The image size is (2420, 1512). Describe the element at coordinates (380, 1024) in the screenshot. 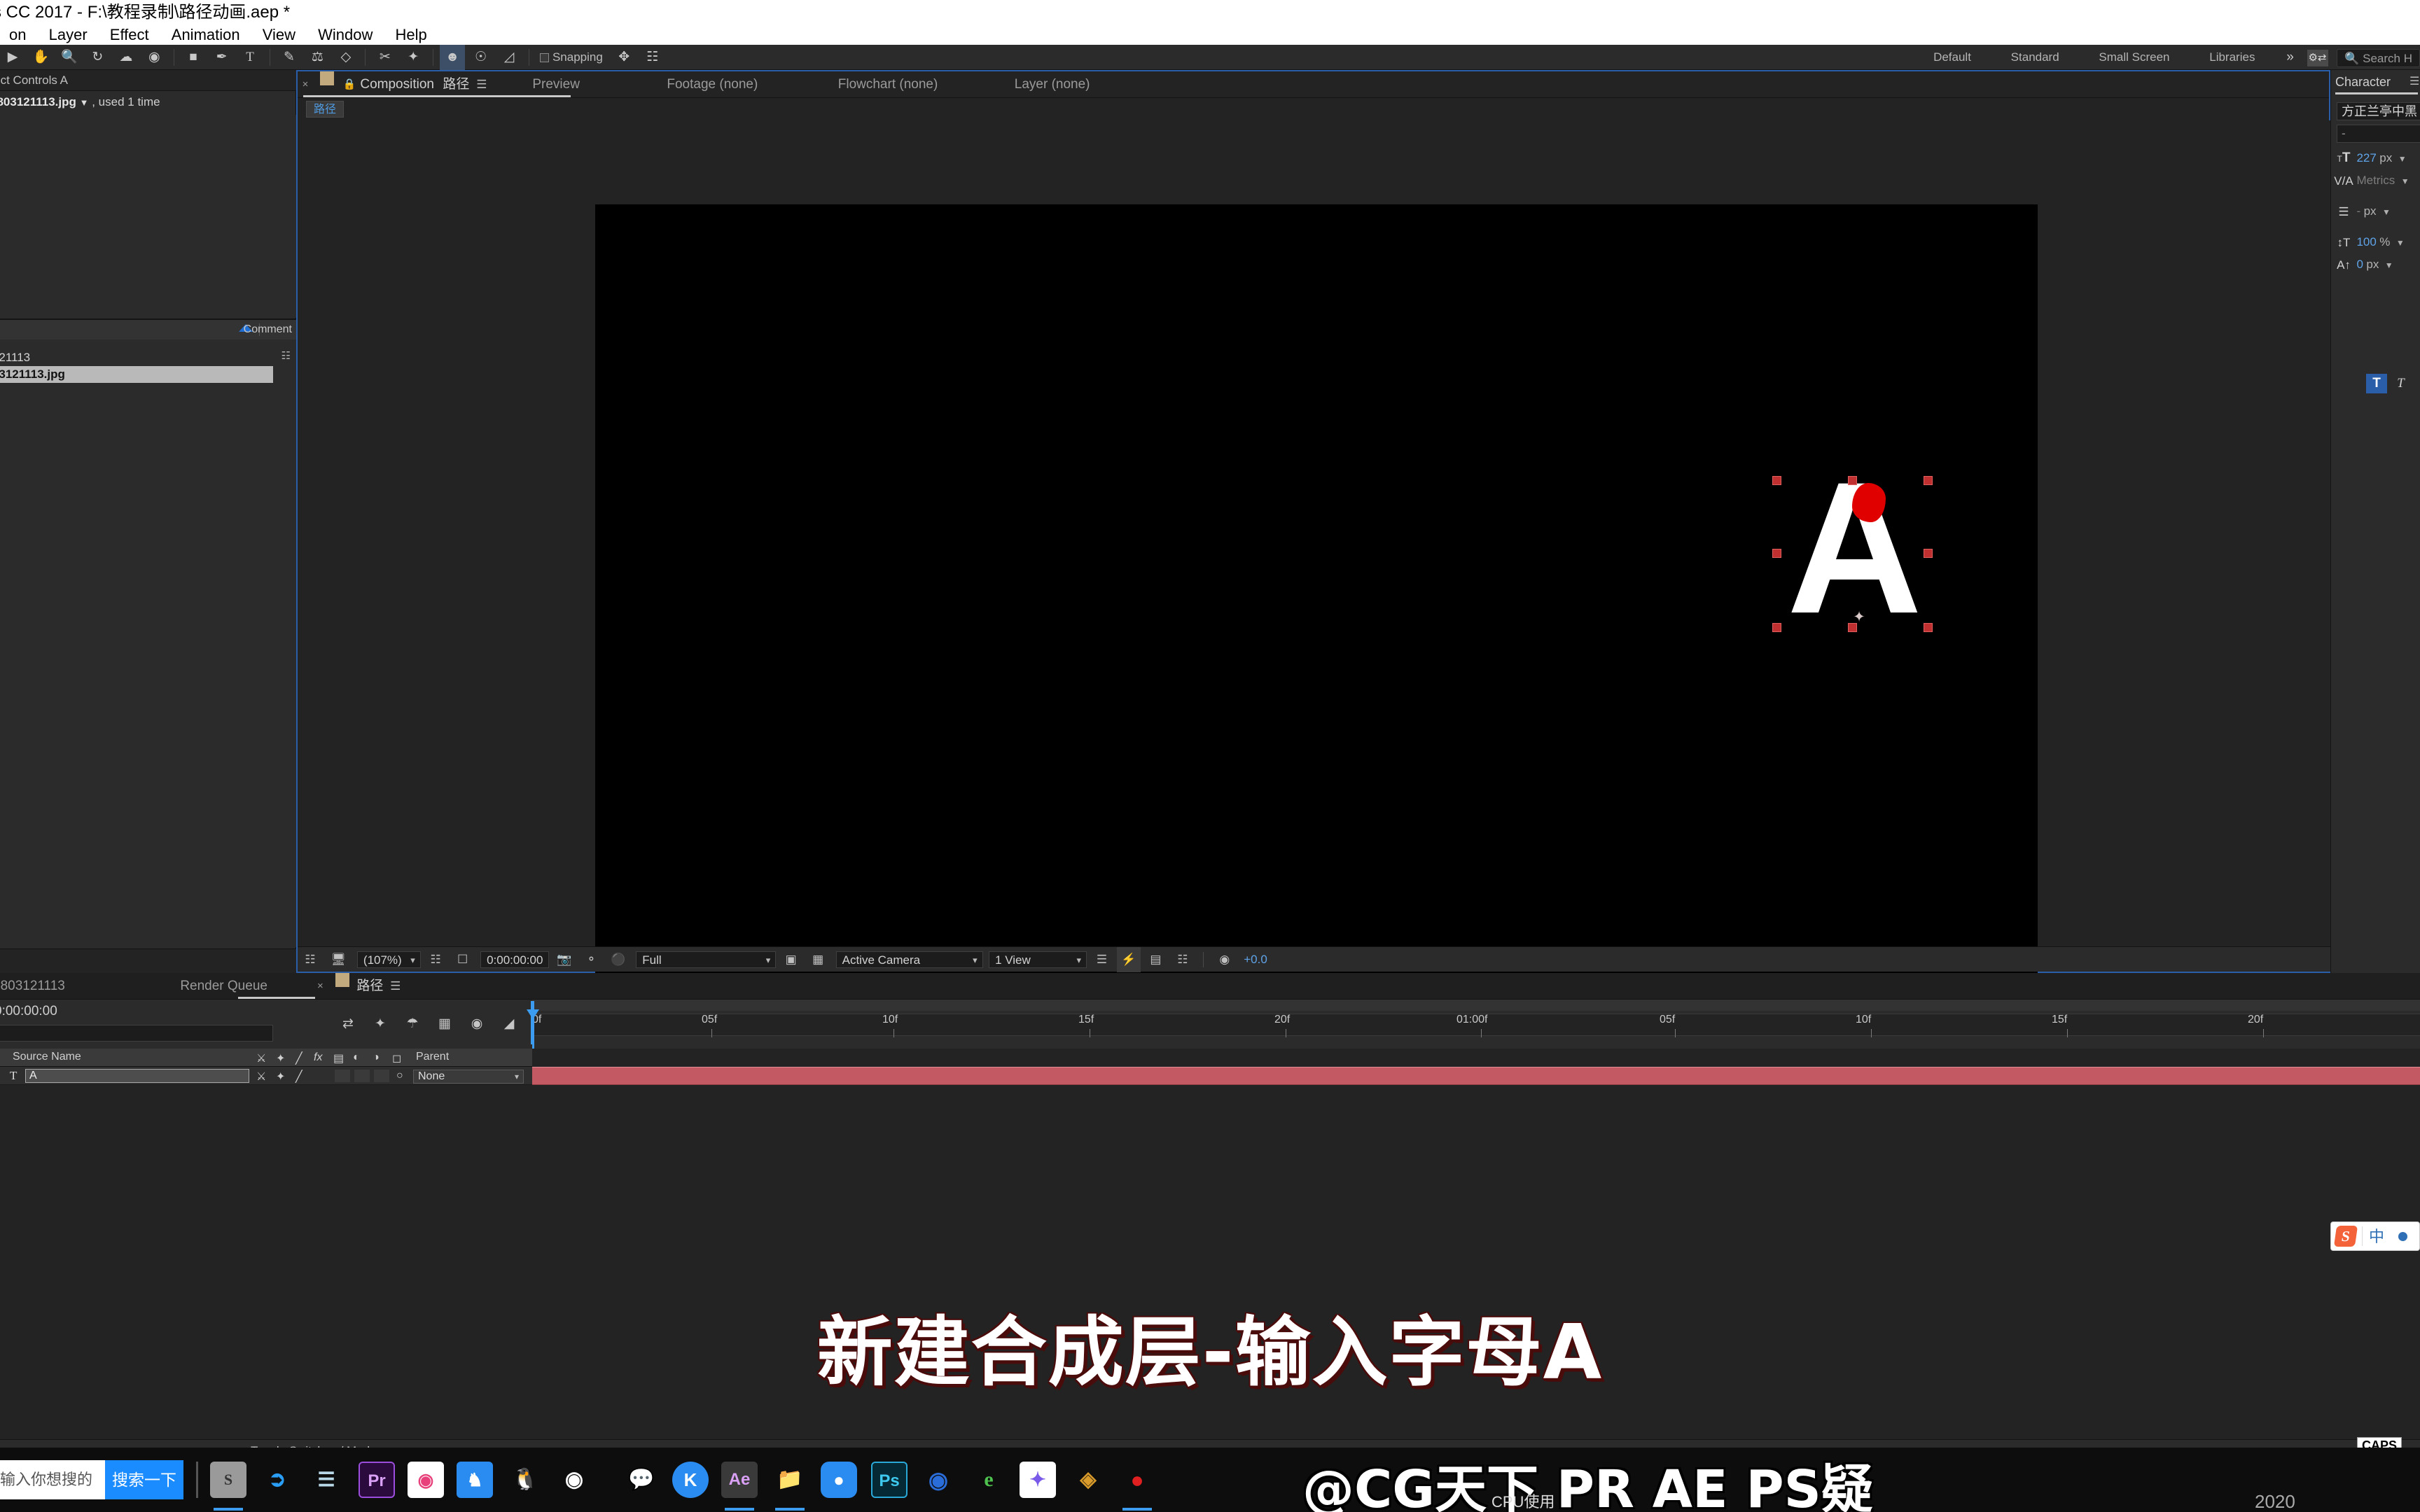

I see `motion-blur-icon: ✦` at that location.